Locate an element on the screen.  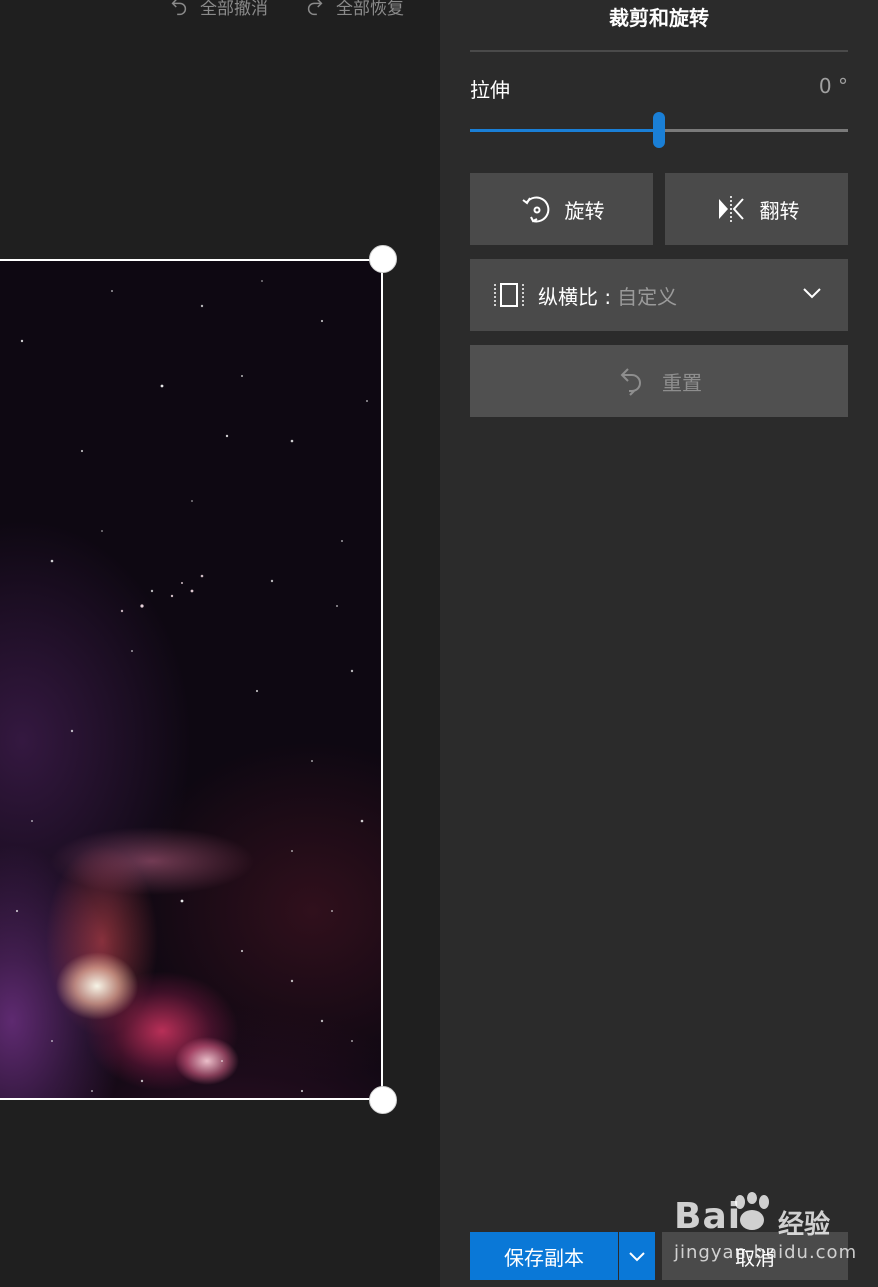
aspect-label: 纵横比 : is located at coordinates (575, 296).